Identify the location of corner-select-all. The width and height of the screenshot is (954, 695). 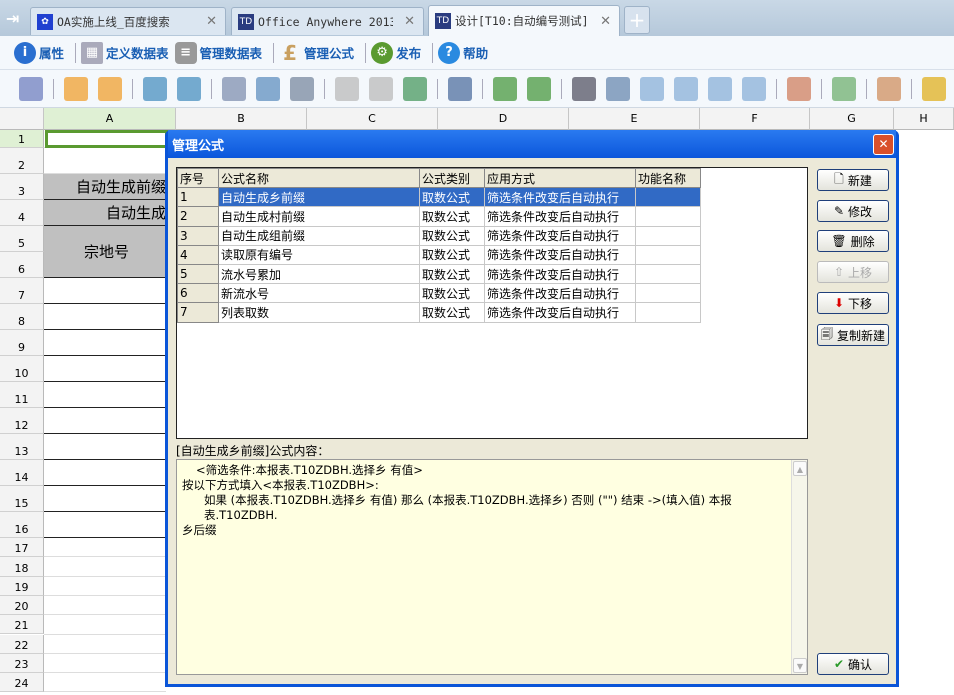
(22, 119).